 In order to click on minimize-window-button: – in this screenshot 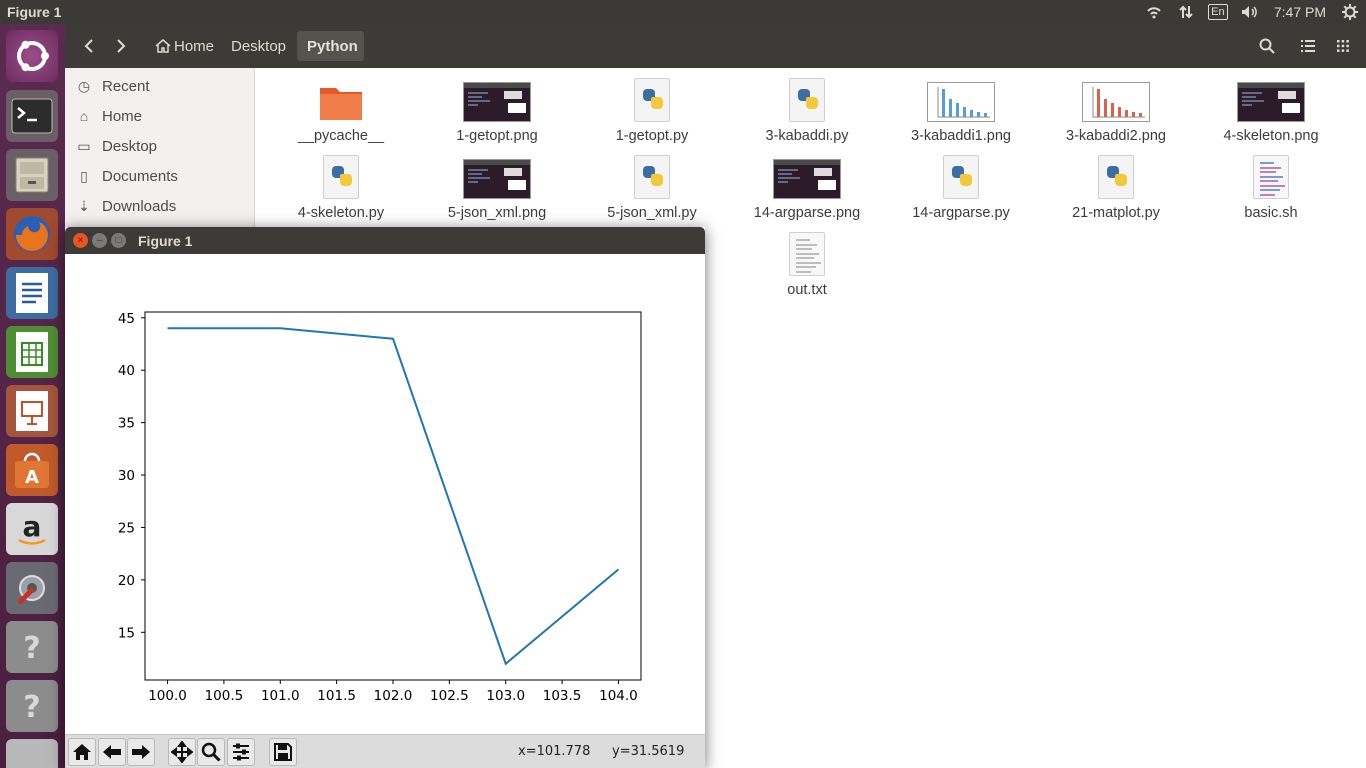, I will do `click(99, 240)`.